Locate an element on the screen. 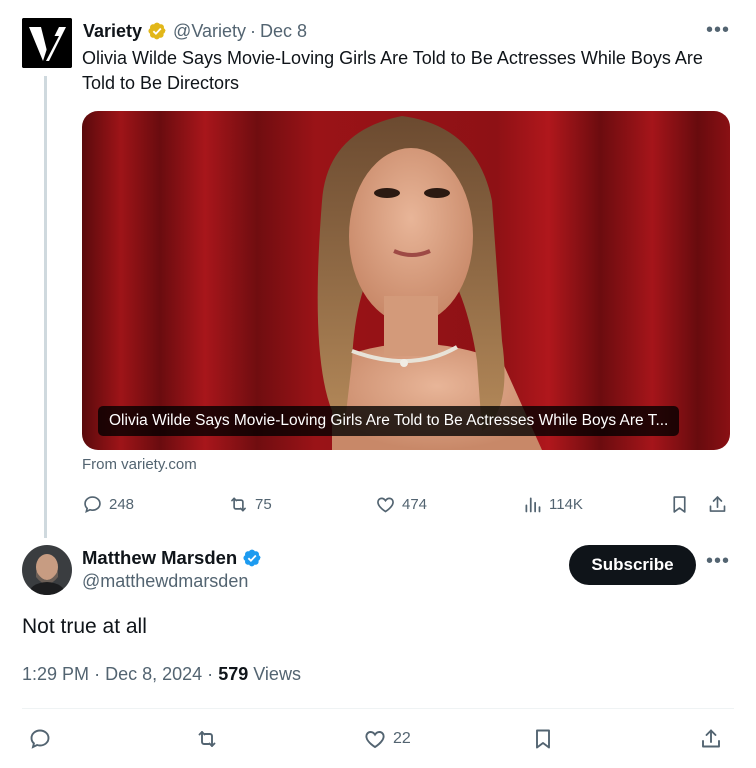 The image size is (756, 768). action-bar-divider is located at coordinates (378, 708).